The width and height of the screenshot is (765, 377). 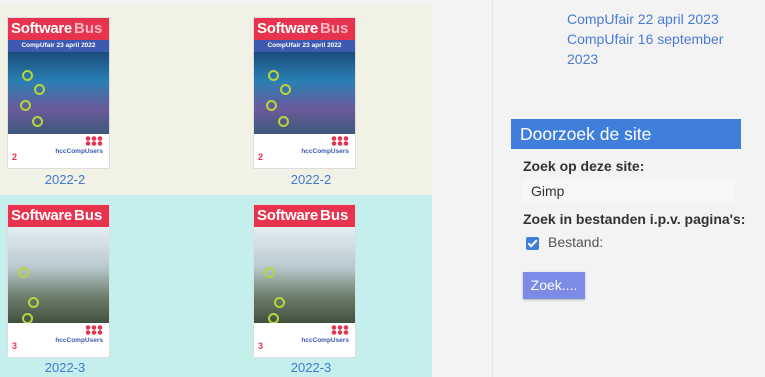 What do you see at coordinates (586, 134) in the screenshot?
I see `search-panel-title: Doorzoek de site` at bounding box center [586, 134].